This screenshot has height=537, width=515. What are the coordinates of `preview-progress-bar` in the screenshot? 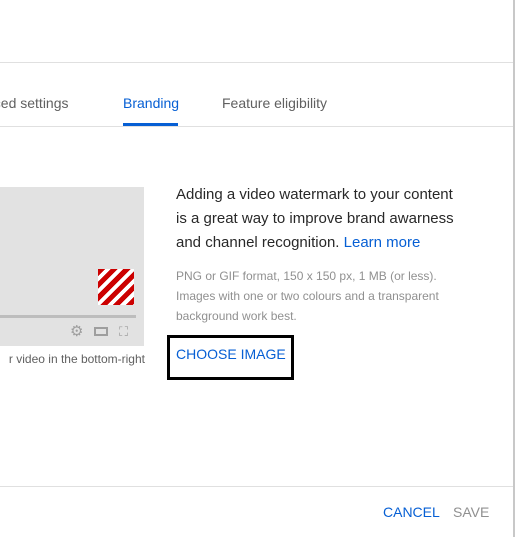 It's located at (68, 316).